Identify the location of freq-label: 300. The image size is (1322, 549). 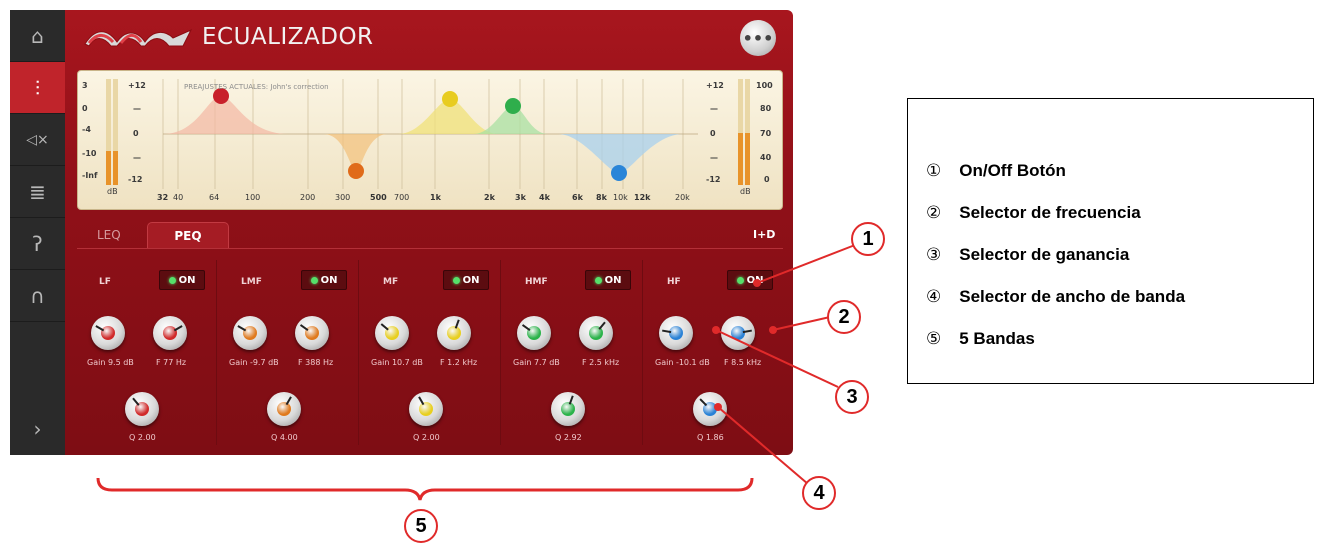
(343, 197).